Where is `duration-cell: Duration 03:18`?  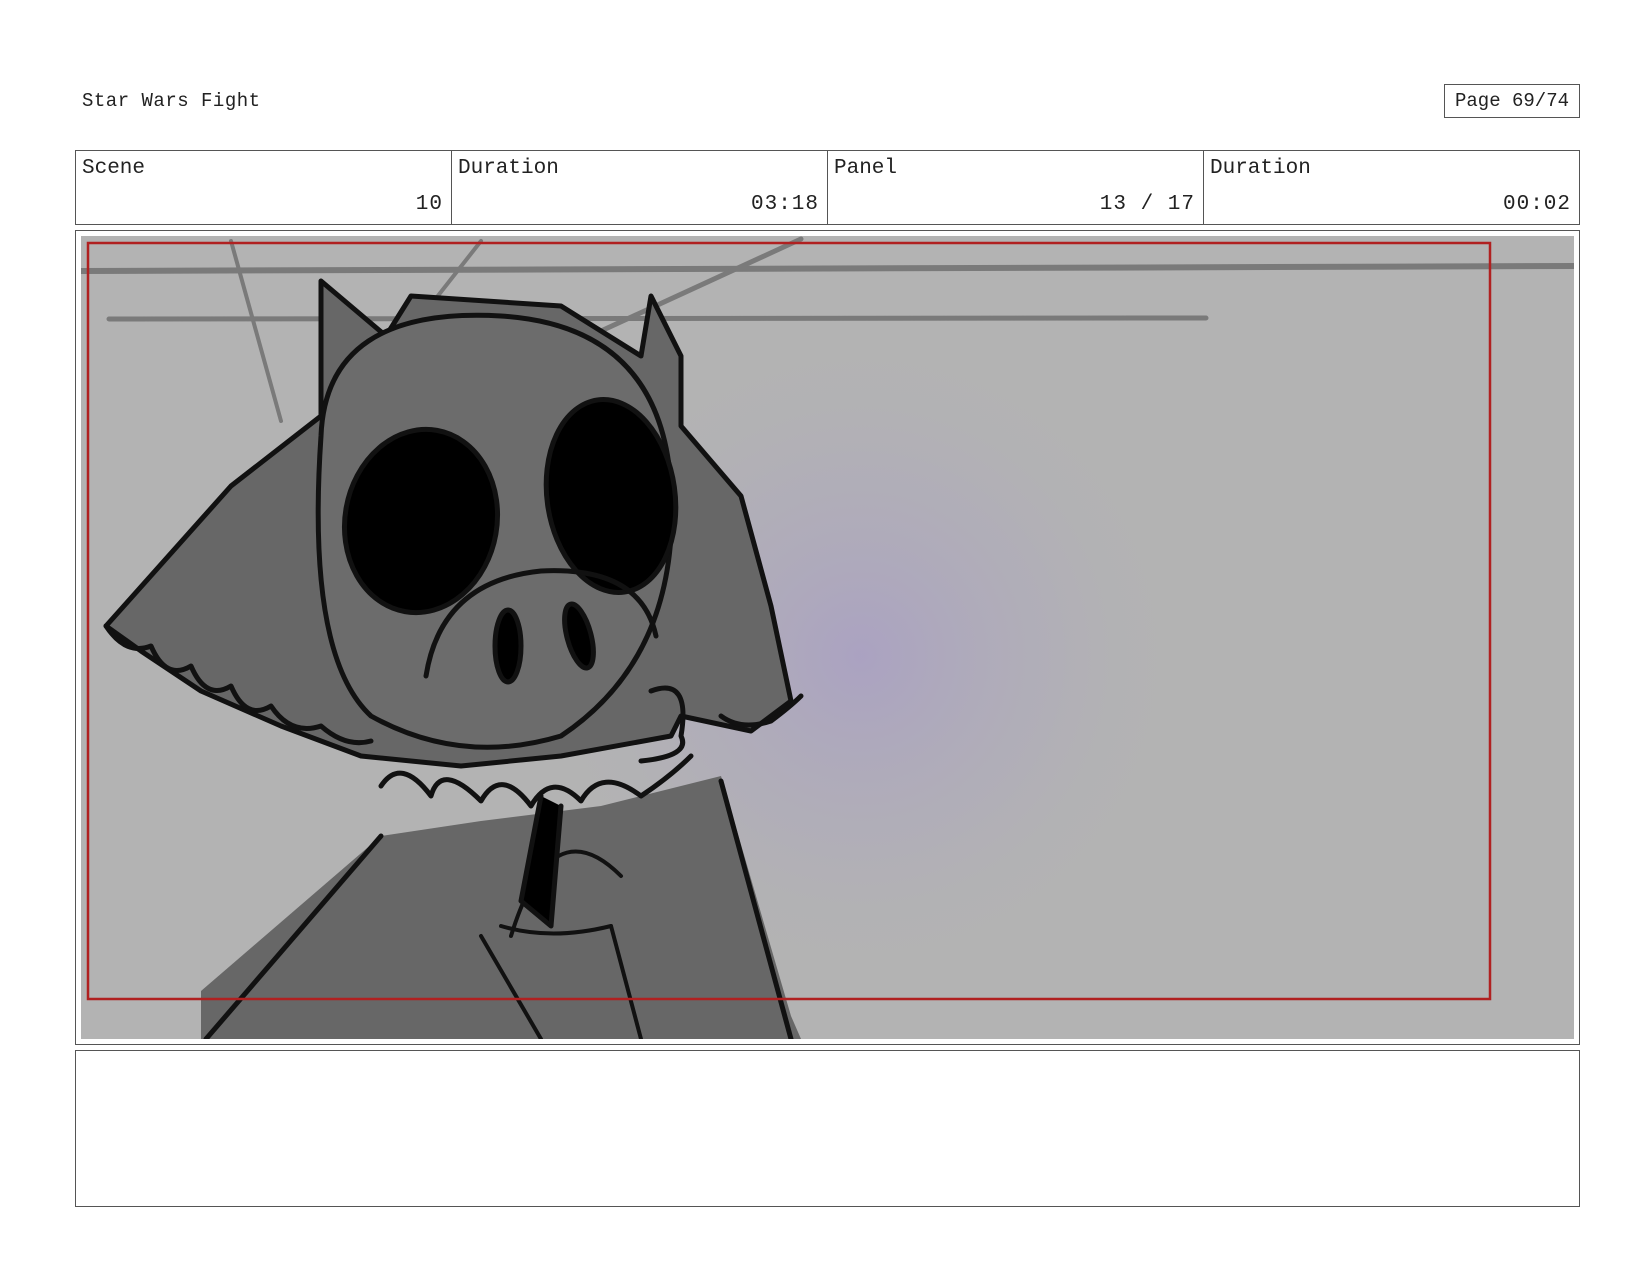 duration-cell: Duration 03:18 is located at coordinates (640, 187).